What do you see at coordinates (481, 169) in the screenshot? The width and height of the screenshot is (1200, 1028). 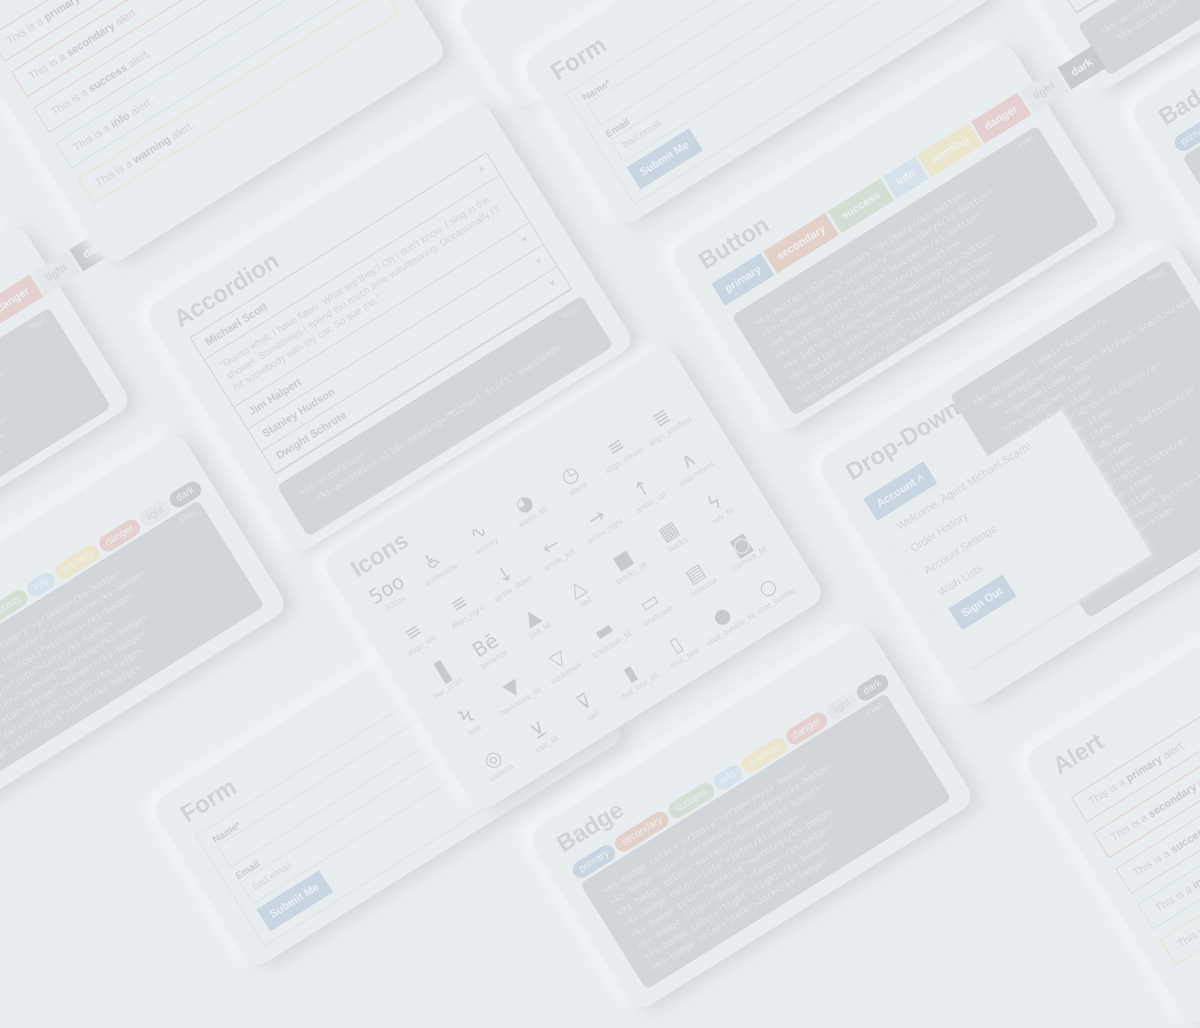 I see `chevron-up-icon: ˄` at bounding box center [481, 169].